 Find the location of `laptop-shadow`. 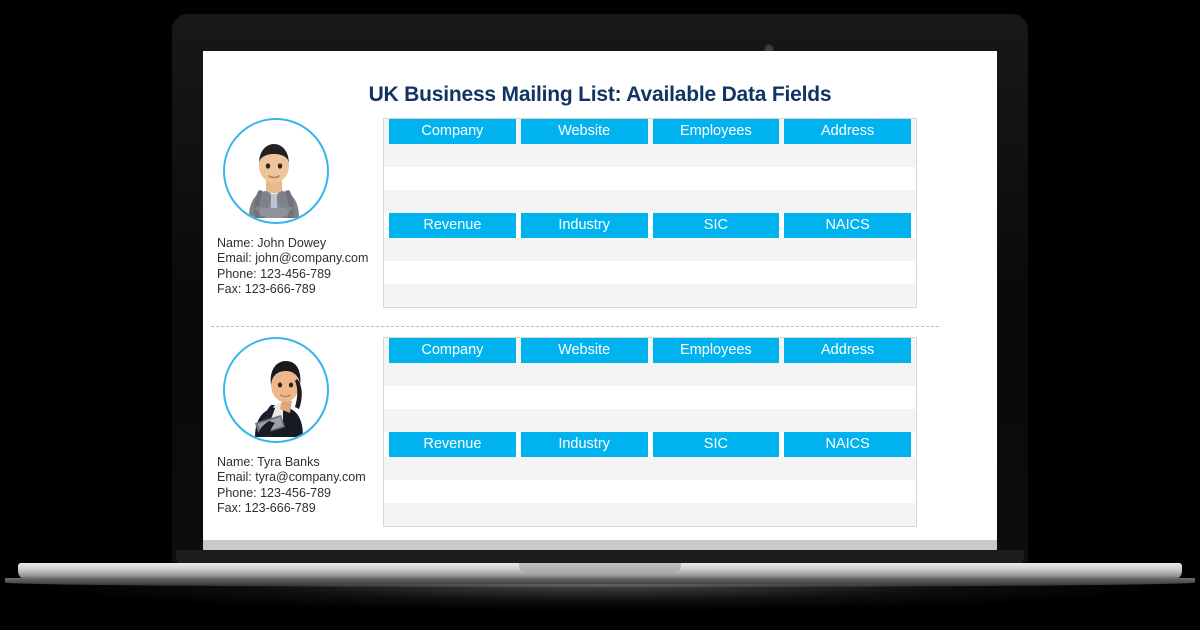

laptop-shadow is located at coordinates (600, 597).